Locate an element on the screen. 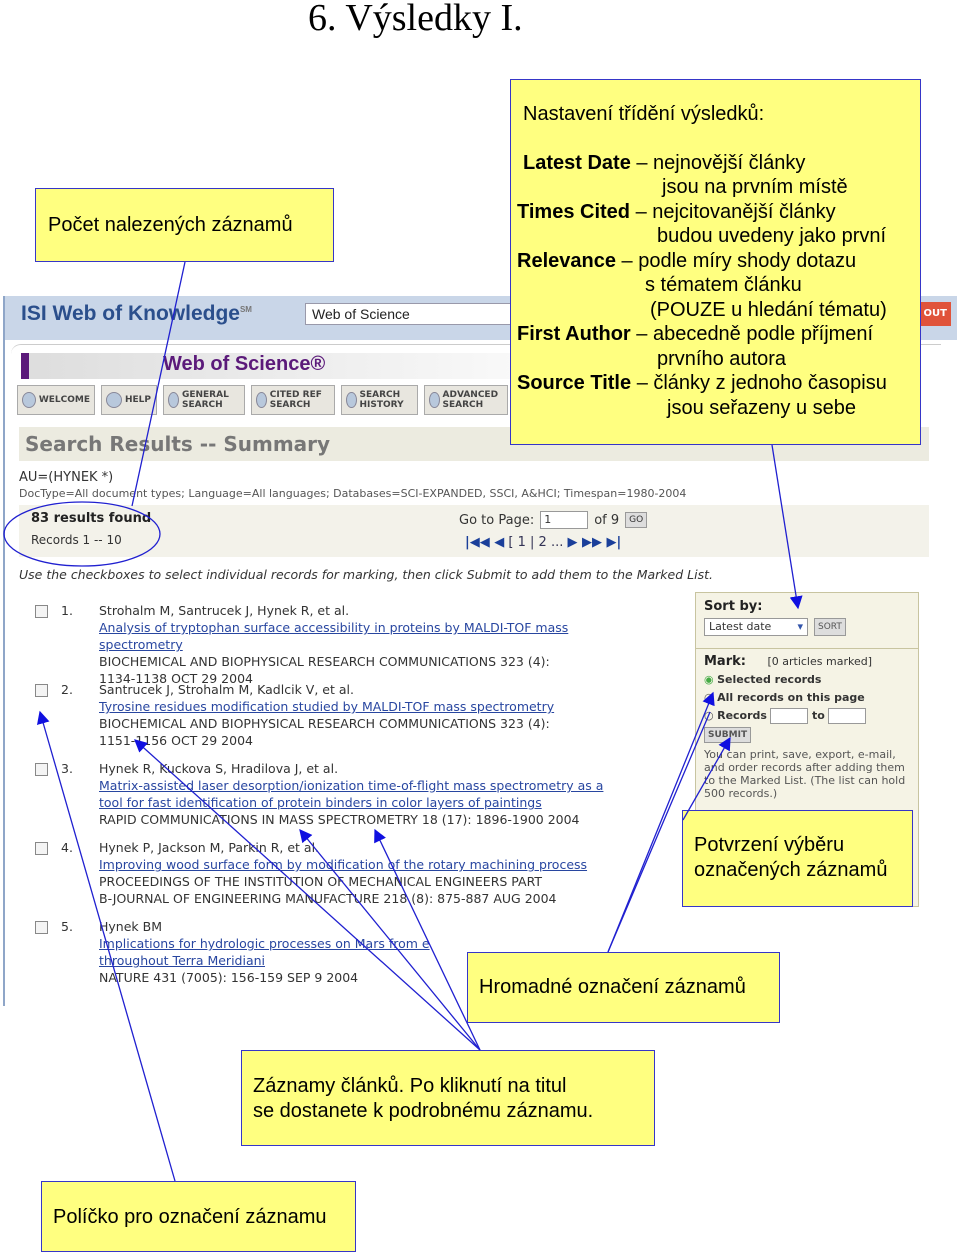 This screenshot has width=960, height=1259. sort-option-desc: Latest Date – nejnovější články is located at coordinates (664, 162).